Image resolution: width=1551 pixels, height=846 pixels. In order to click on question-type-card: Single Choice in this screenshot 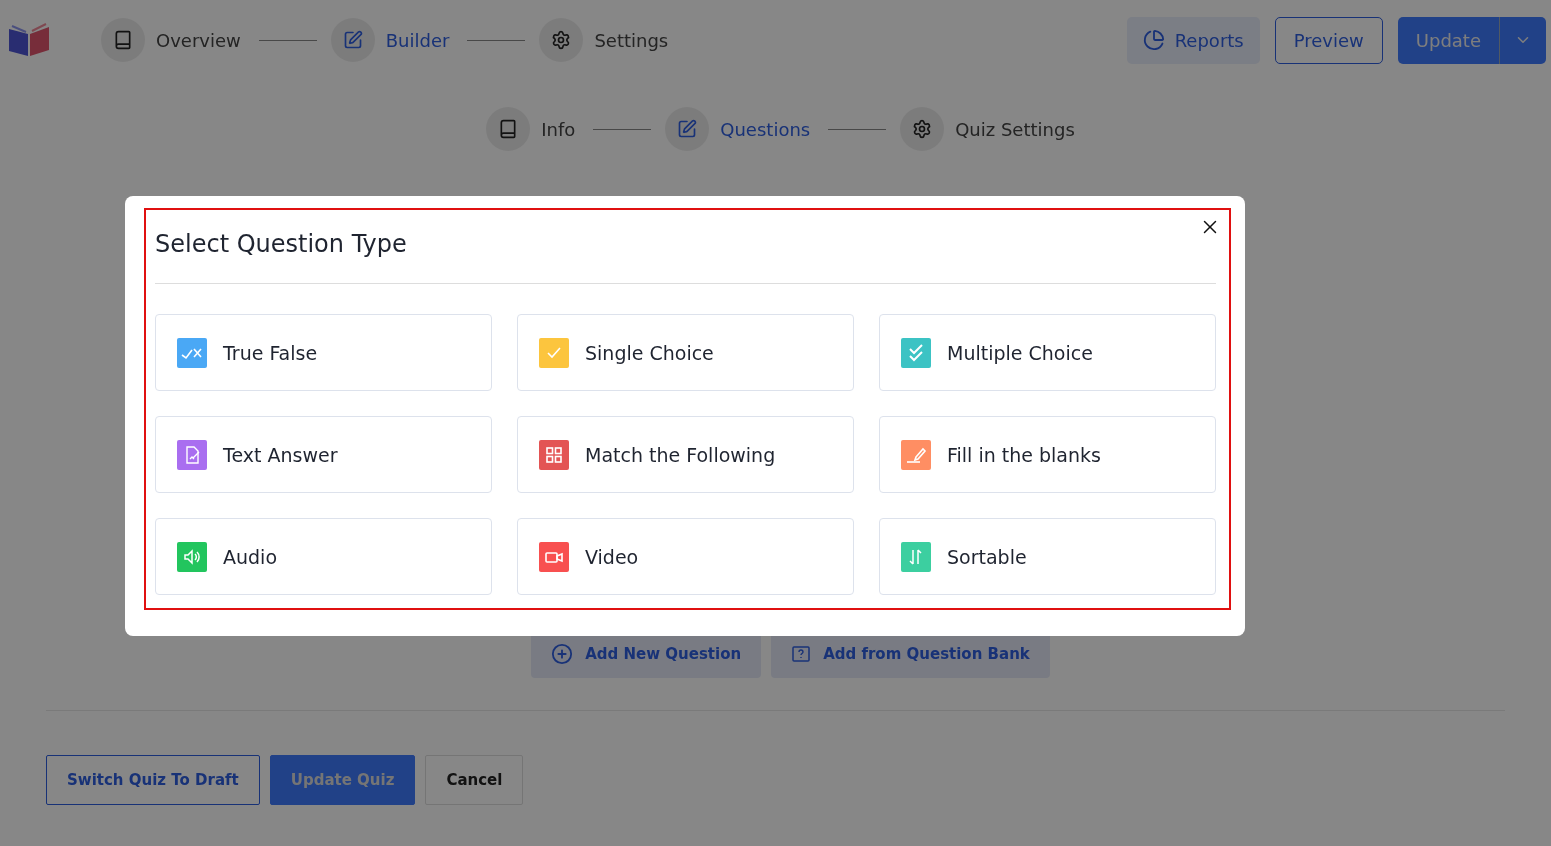, I will do `click(685, 352)`.